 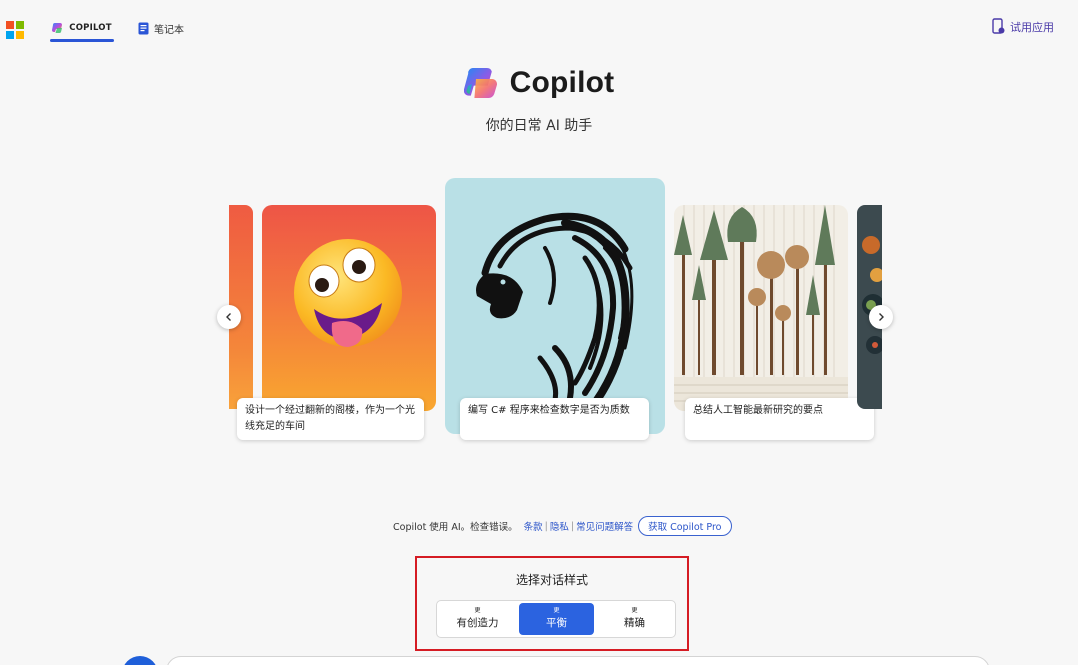 I want to click on carousel-next-button, so click(x=881, y=317).